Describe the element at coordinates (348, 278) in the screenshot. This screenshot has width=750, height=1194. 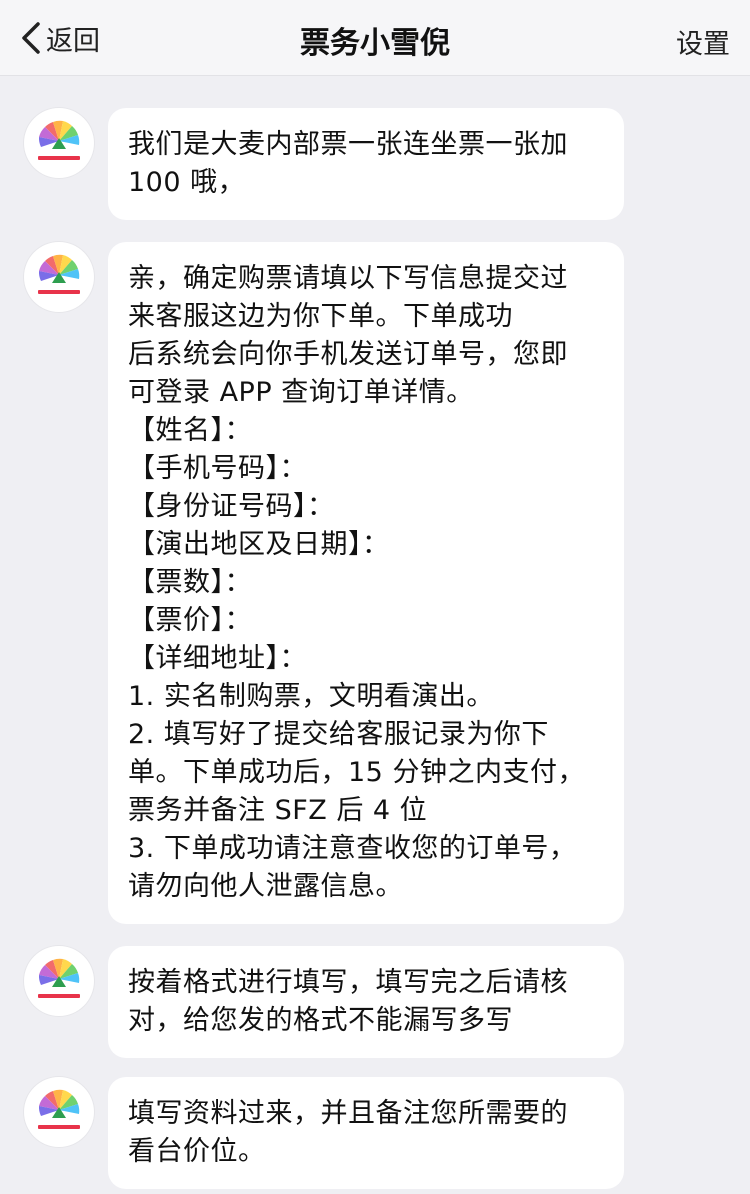
I see `message-line: 亲，确定购票请填以下写信息提交过` at that location.